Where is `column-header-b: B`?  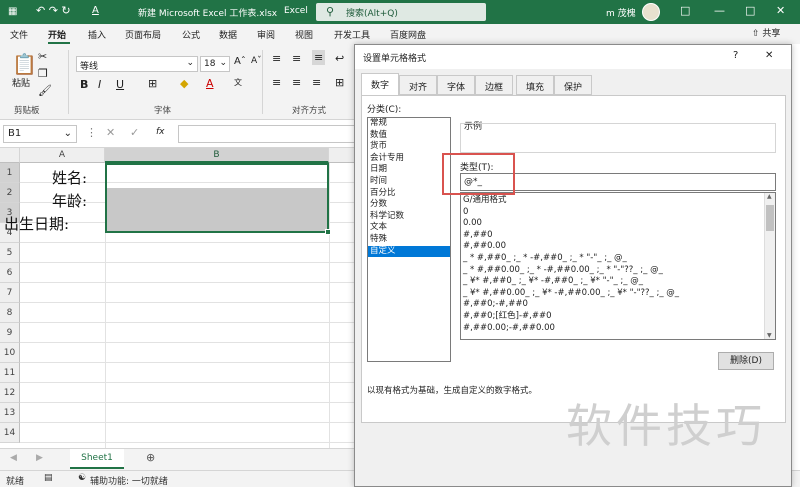 column-header-b: B is located at coordinates (217, 155).